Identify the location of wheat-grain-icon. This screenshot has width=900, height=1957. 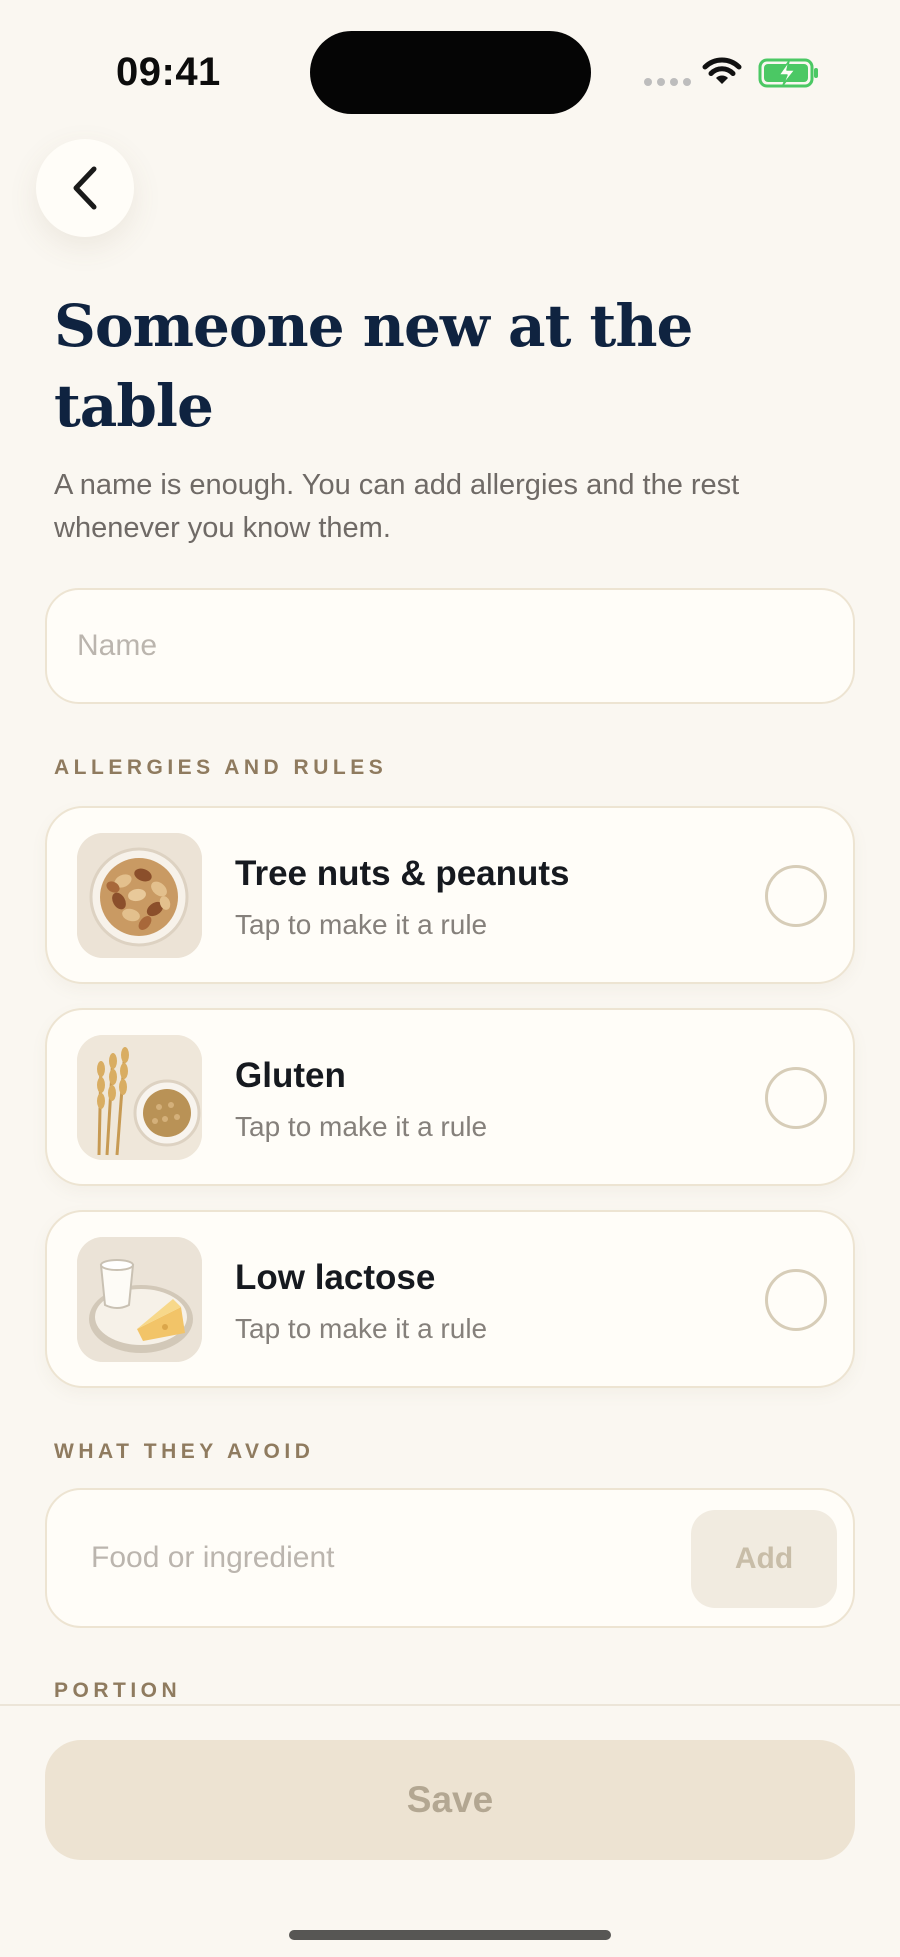
(139, 1097).